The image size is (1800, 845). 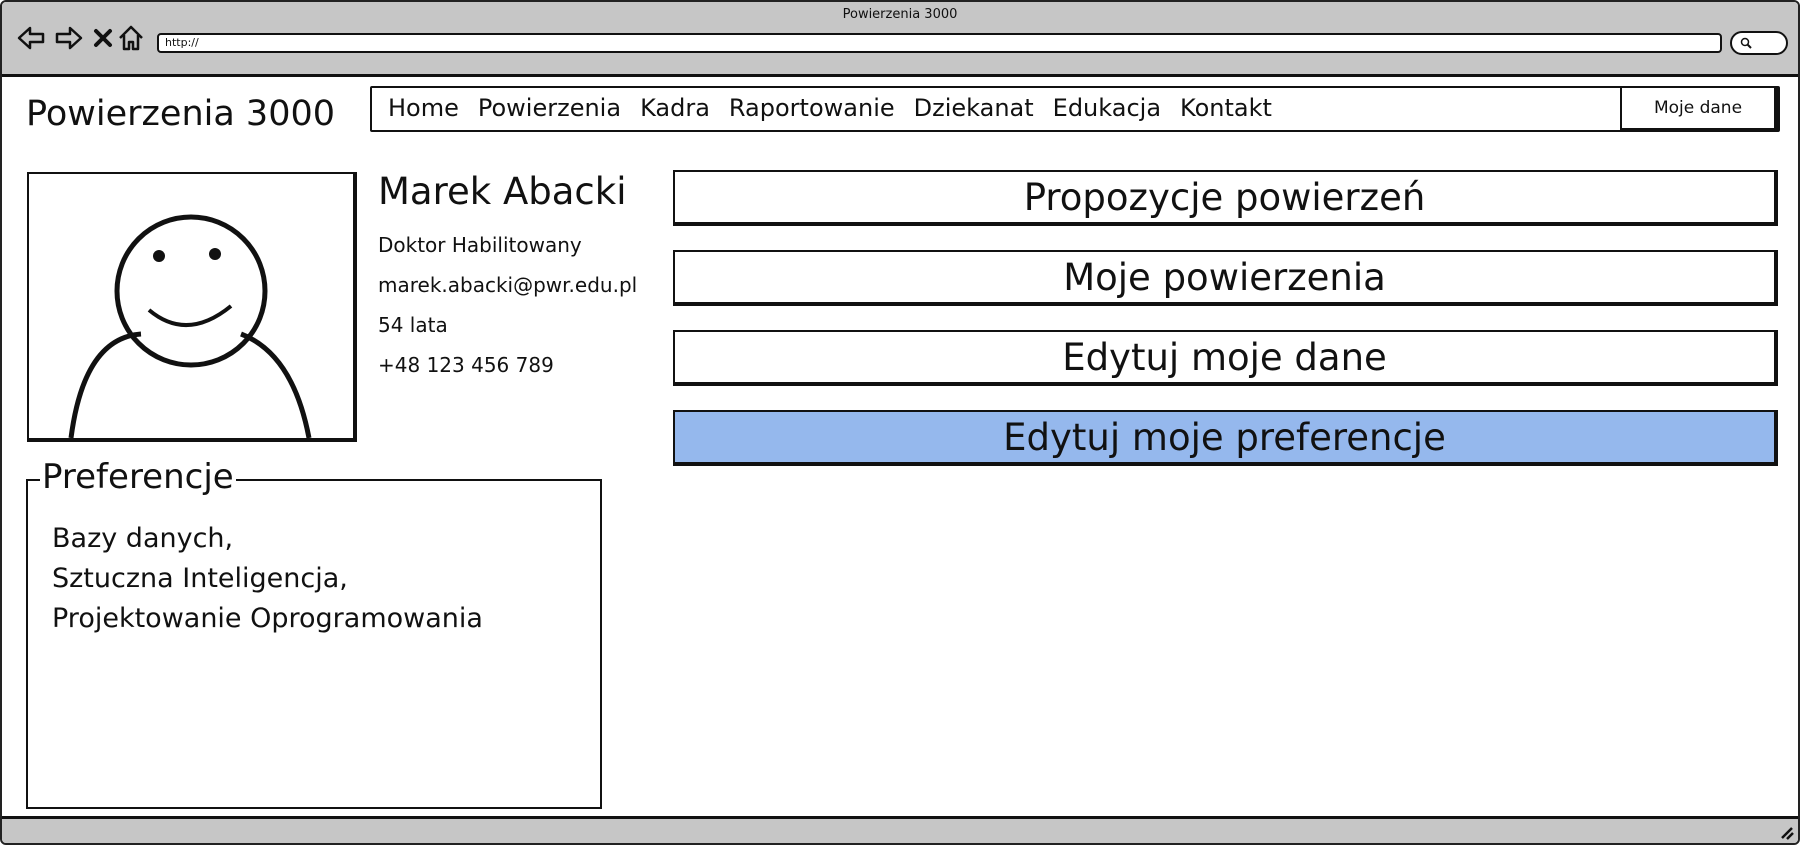 What do you see at coordinates (103, 38) in the screenshot?
I see `stop-icon` at bounding box center [103, 38].